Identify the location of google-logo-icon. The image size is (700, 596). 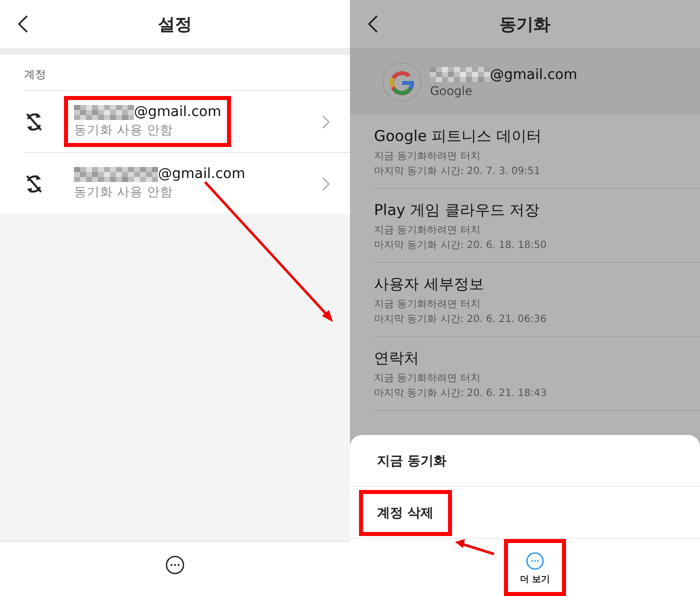
(402, 82).